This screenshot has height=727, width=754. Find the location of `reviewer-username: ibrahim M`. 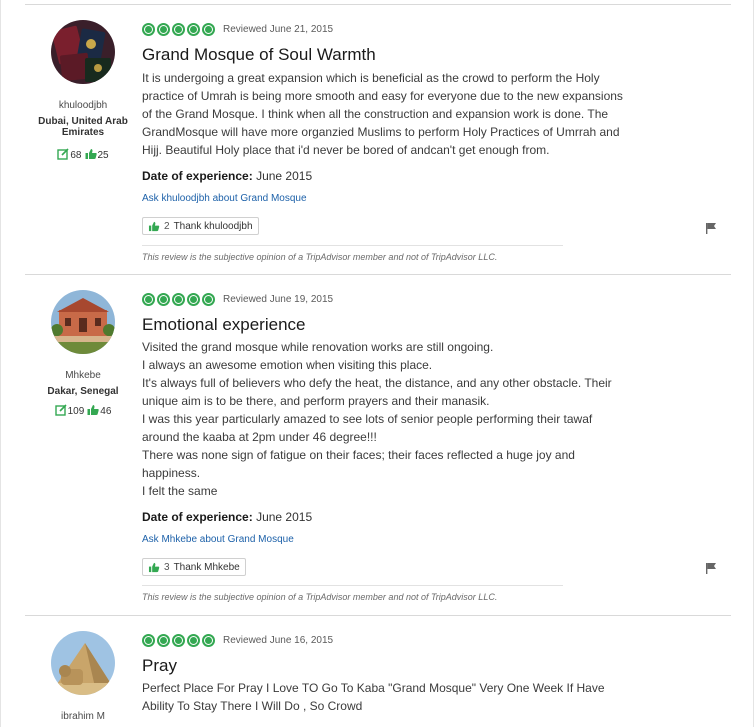

reviewer-username: ibrahim M is located at coordinates (83, 716).